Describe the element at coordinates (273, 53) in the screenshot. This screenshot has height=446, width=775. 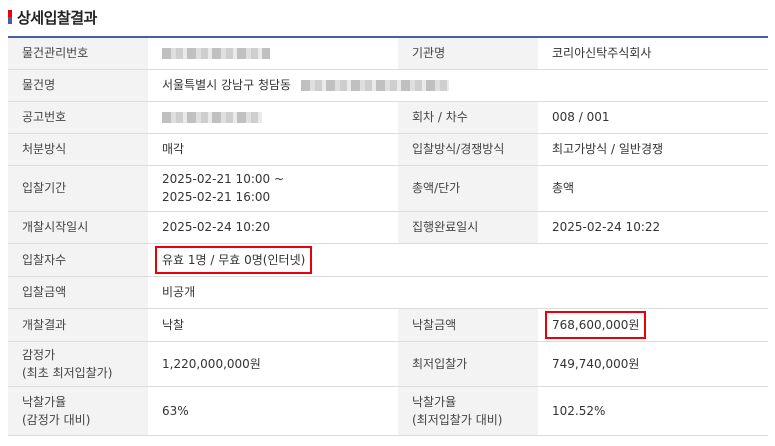
I see `value-item-number` at that location.